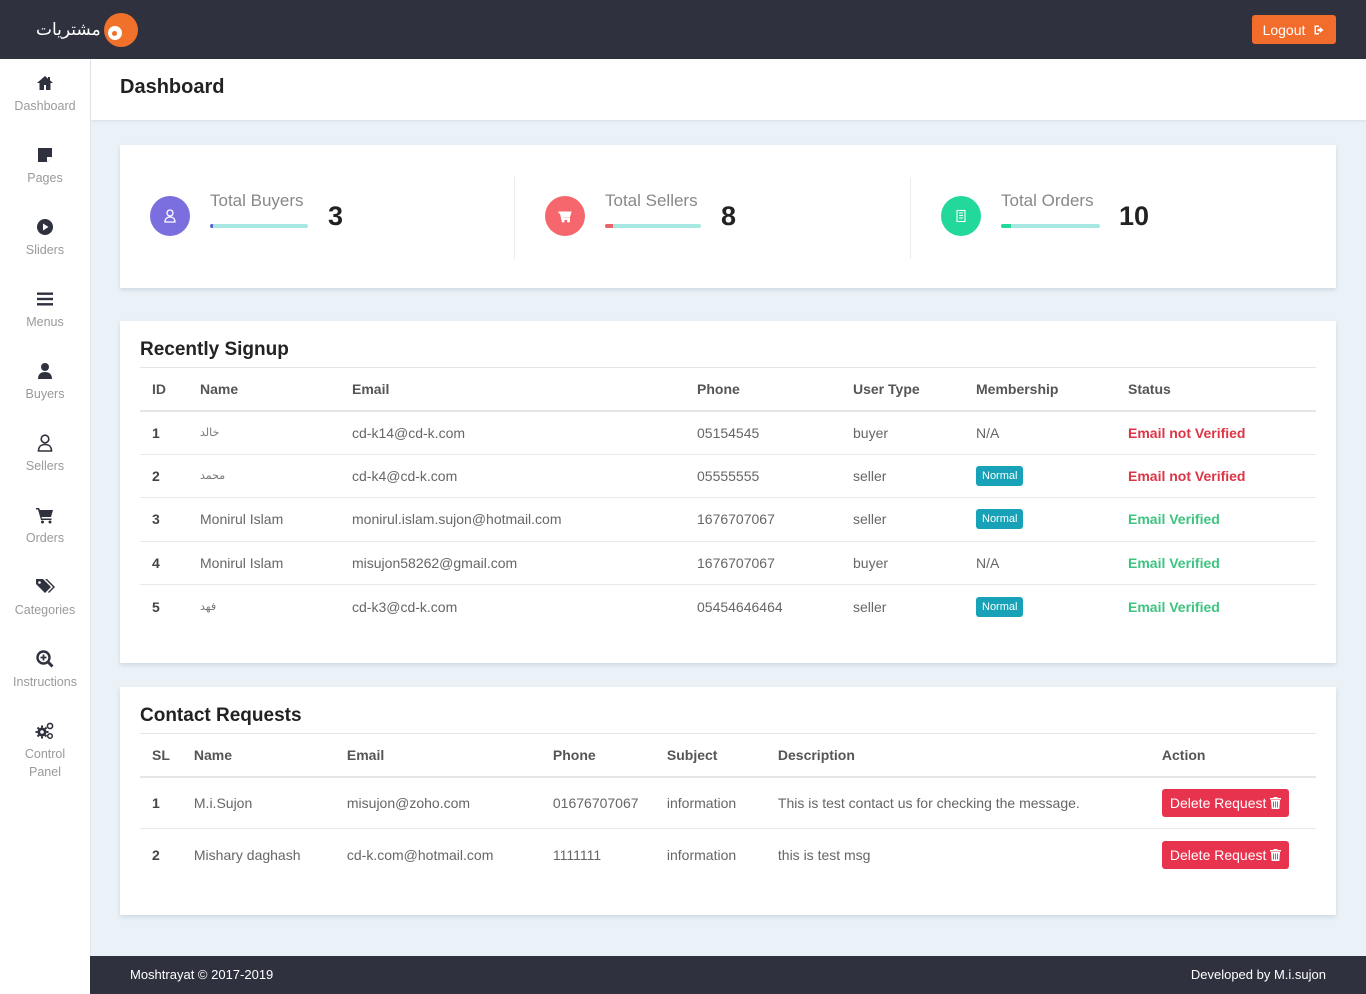 The width and height of the screenshot is (1366, 994). Describe the element at coordinates (156, 606) in the screenshot. I see `id-cell: 5` at that location.